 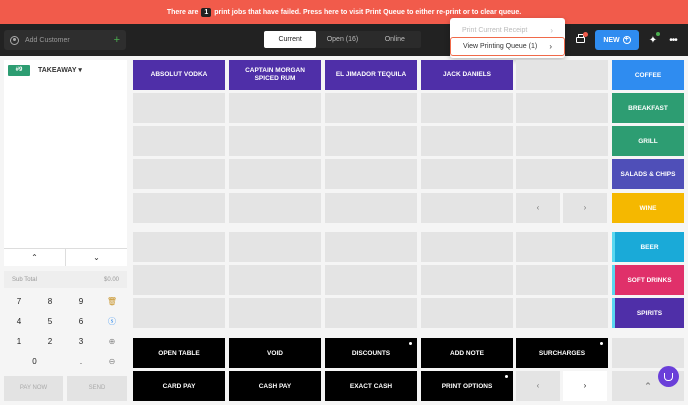 I want to click on new-order-button: NEW +, so click(x=617, y=40).